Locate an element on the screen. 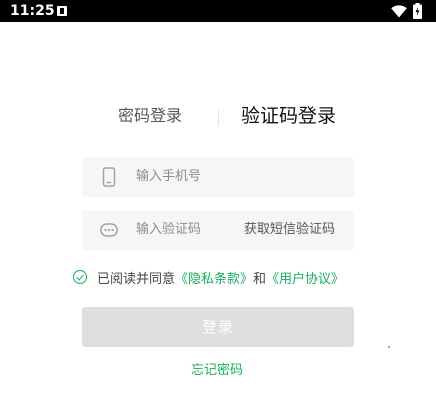 This screenshot has width=436, height=408. tab-password-login: 密码登录 is located at coordinates (150, 116).